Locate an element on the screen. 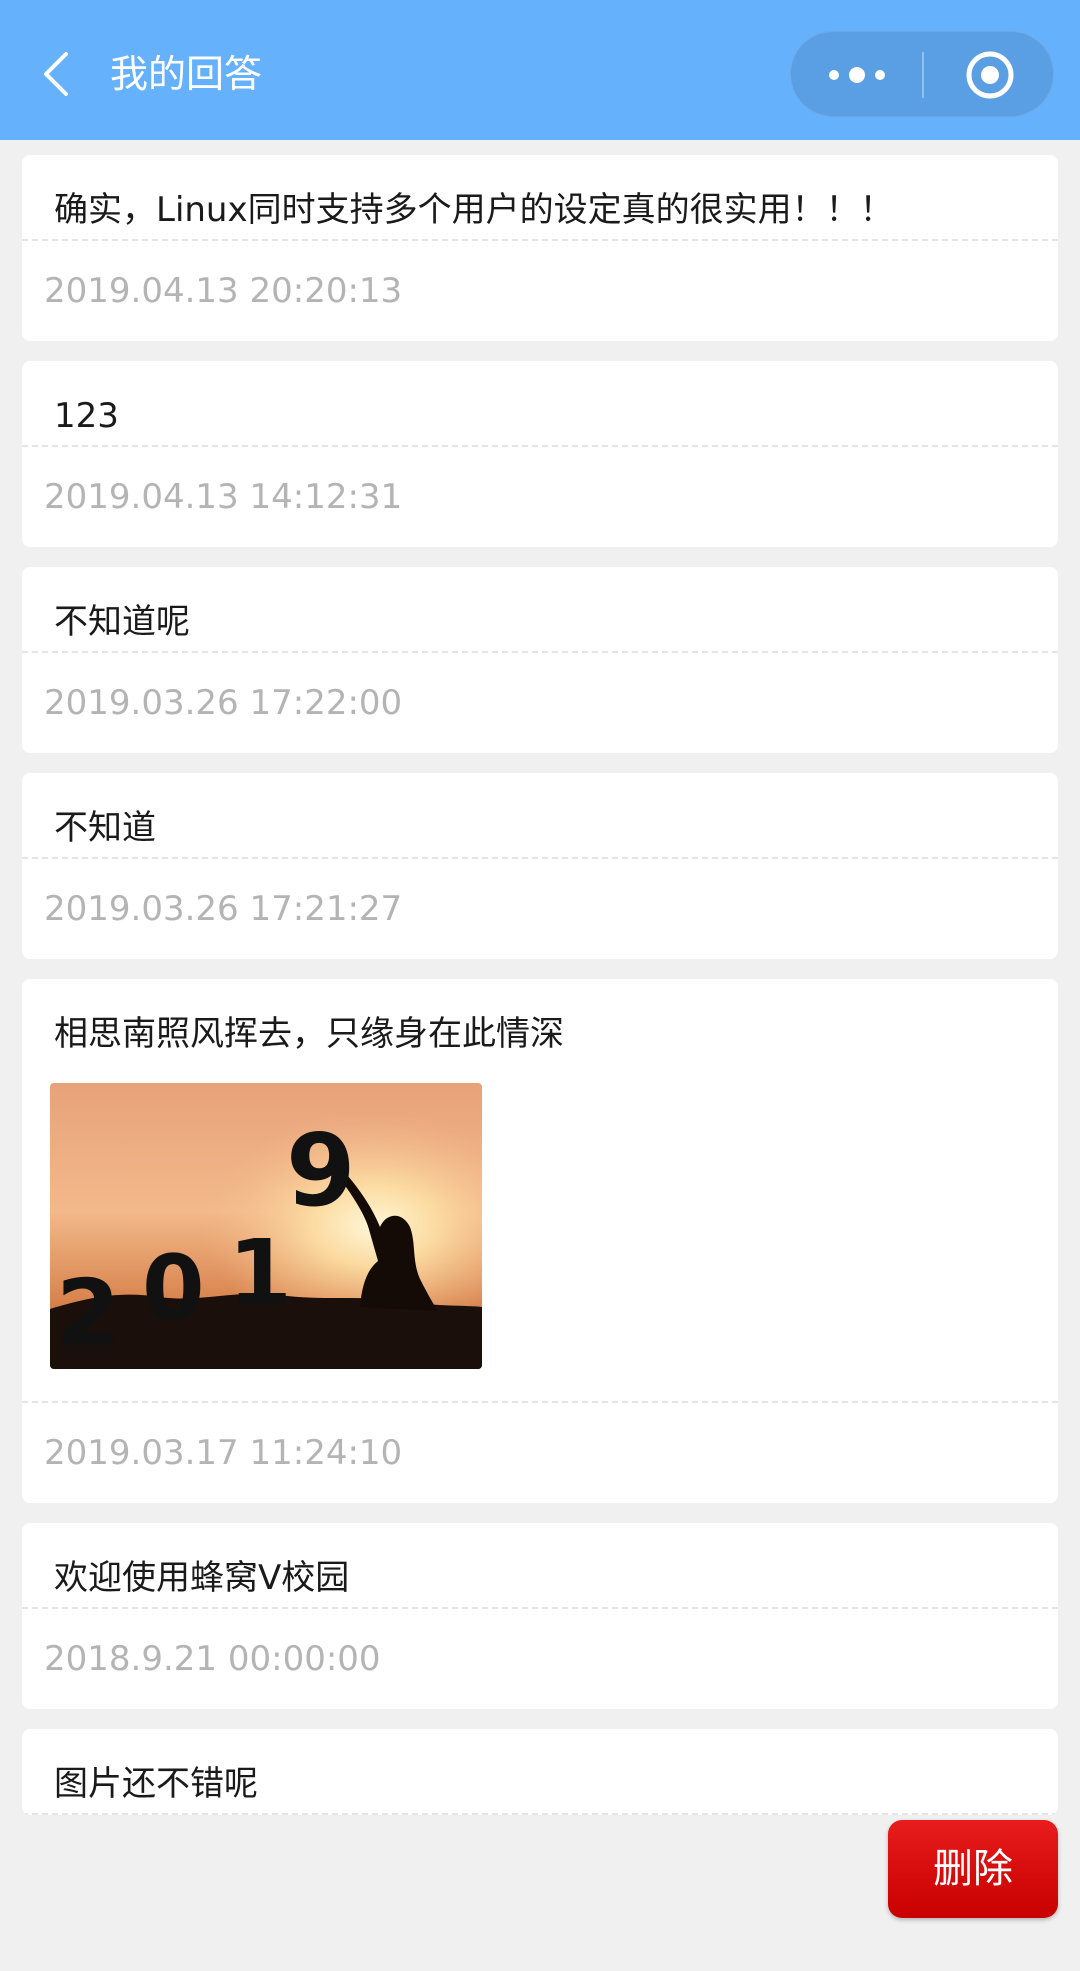  dashed-divider is located at coordinates (540, 1814).